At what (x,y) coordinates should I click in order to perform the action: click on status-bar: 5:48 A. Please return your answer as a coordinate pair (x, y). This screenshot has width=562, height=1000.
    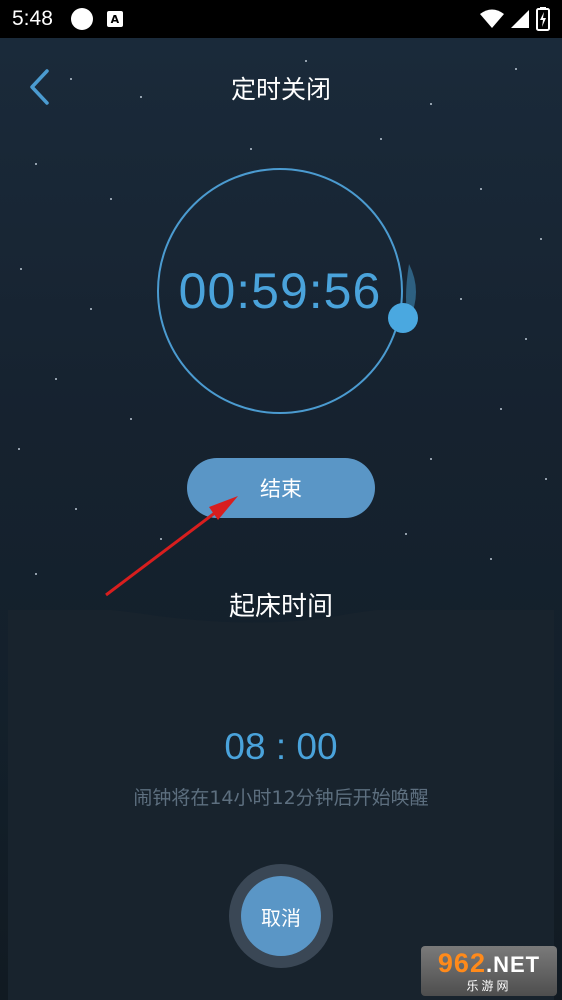
    Looking at the image, I should click on (281, 19).